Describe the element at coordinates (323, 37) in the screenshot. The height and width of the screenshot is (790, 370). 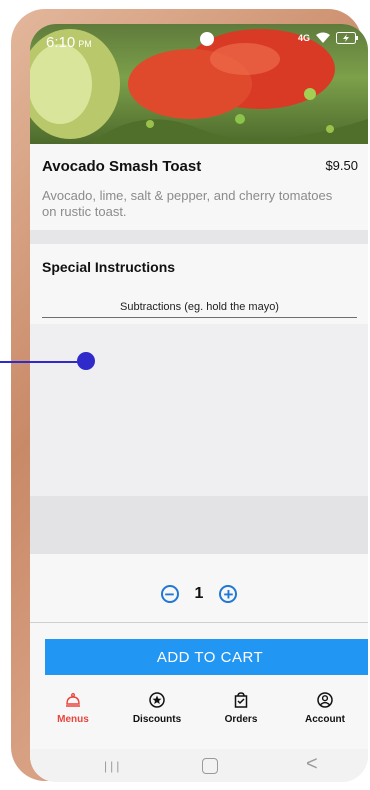
I see `wifi-icon` at that location.